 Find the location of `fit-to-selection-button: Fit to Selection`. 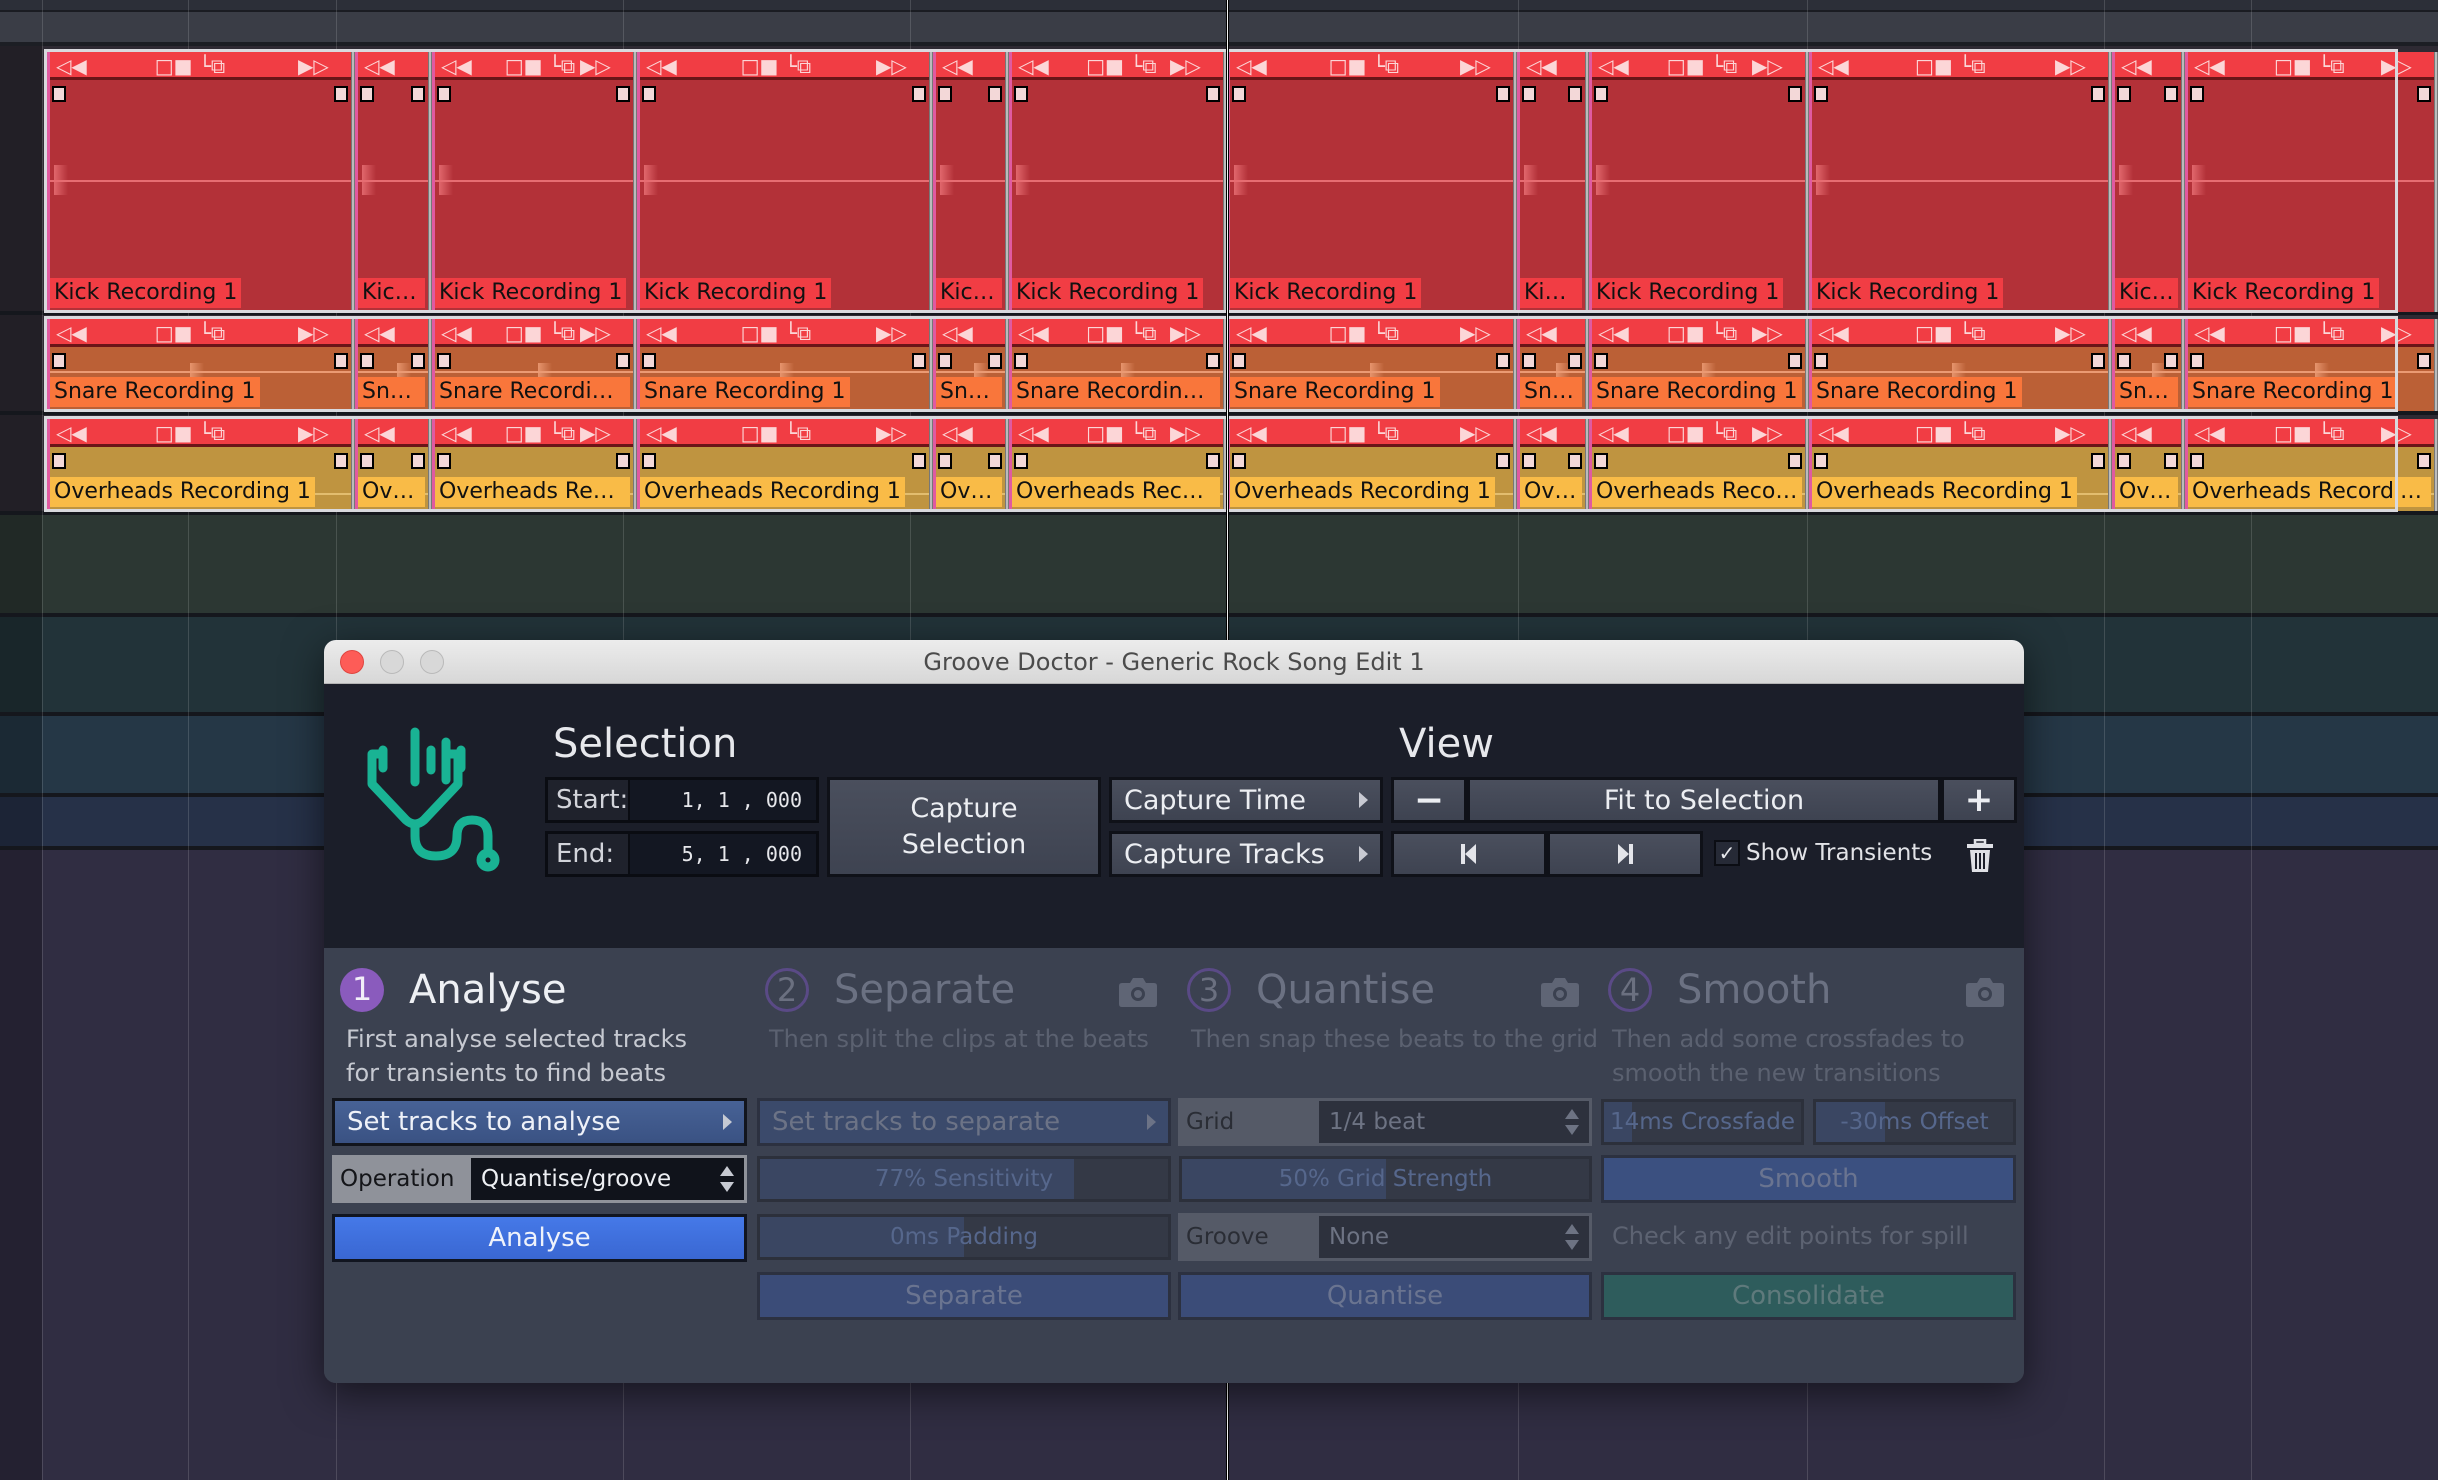

fit-to-selection-button: Fit to Selection is located at coordinates (1704, 800).